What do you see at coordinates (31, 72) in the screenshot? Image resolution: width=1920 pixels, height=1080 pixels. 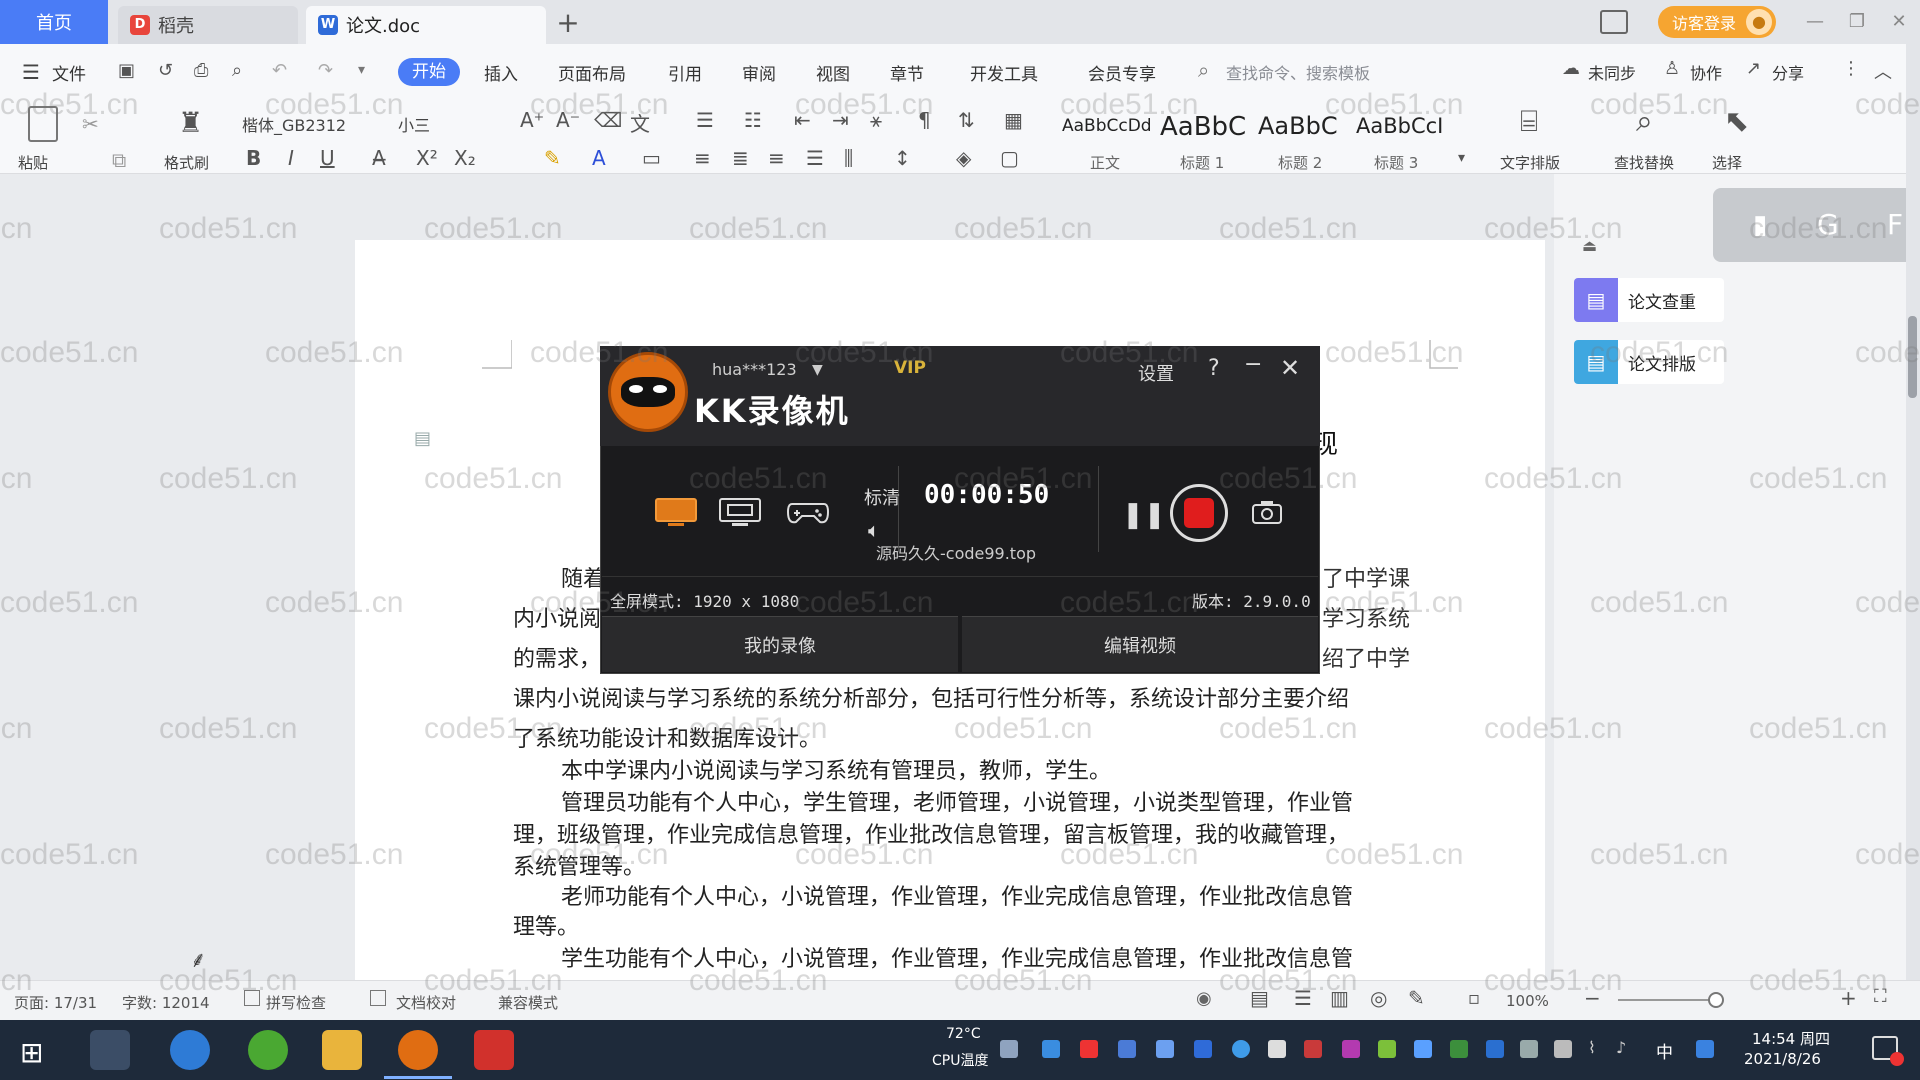 I see `hamburger-icon: ☰` at bounding box center [31, 72].